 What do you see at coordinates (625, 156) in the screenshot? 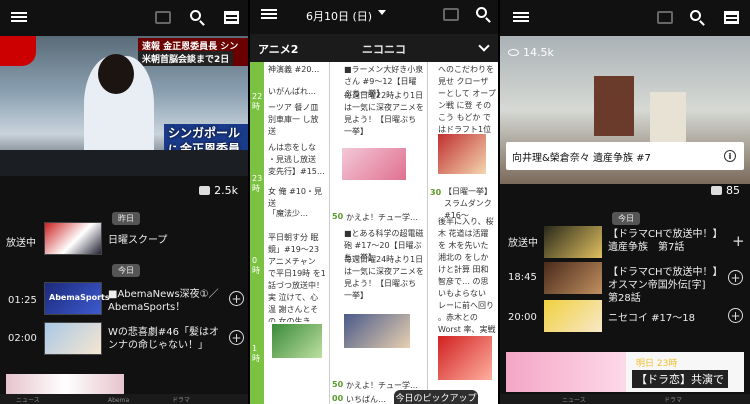
I see `now-playing-title: 向井理&榮倉奈々 遺産争族 #7 i` at bounding box center [625, 156].